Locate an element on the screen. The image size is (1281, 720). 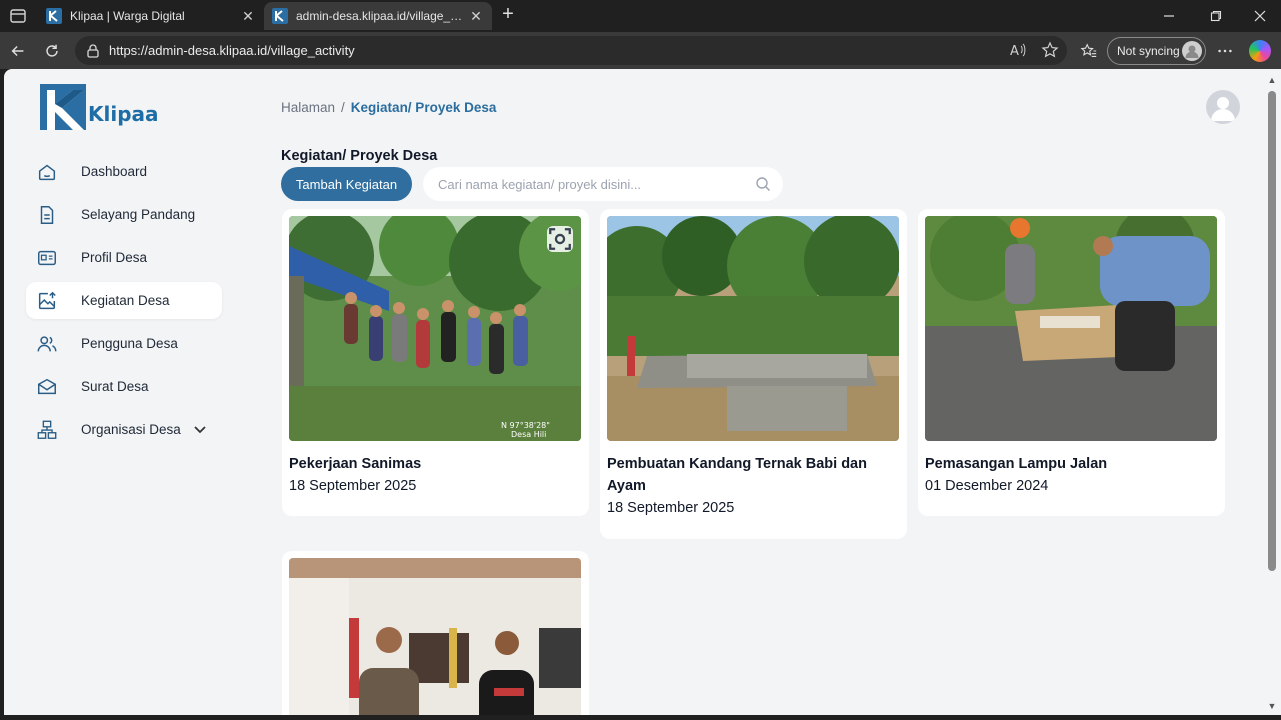
sidebar-item-label: Pengguna Desa is located at coordinates (129, 343).